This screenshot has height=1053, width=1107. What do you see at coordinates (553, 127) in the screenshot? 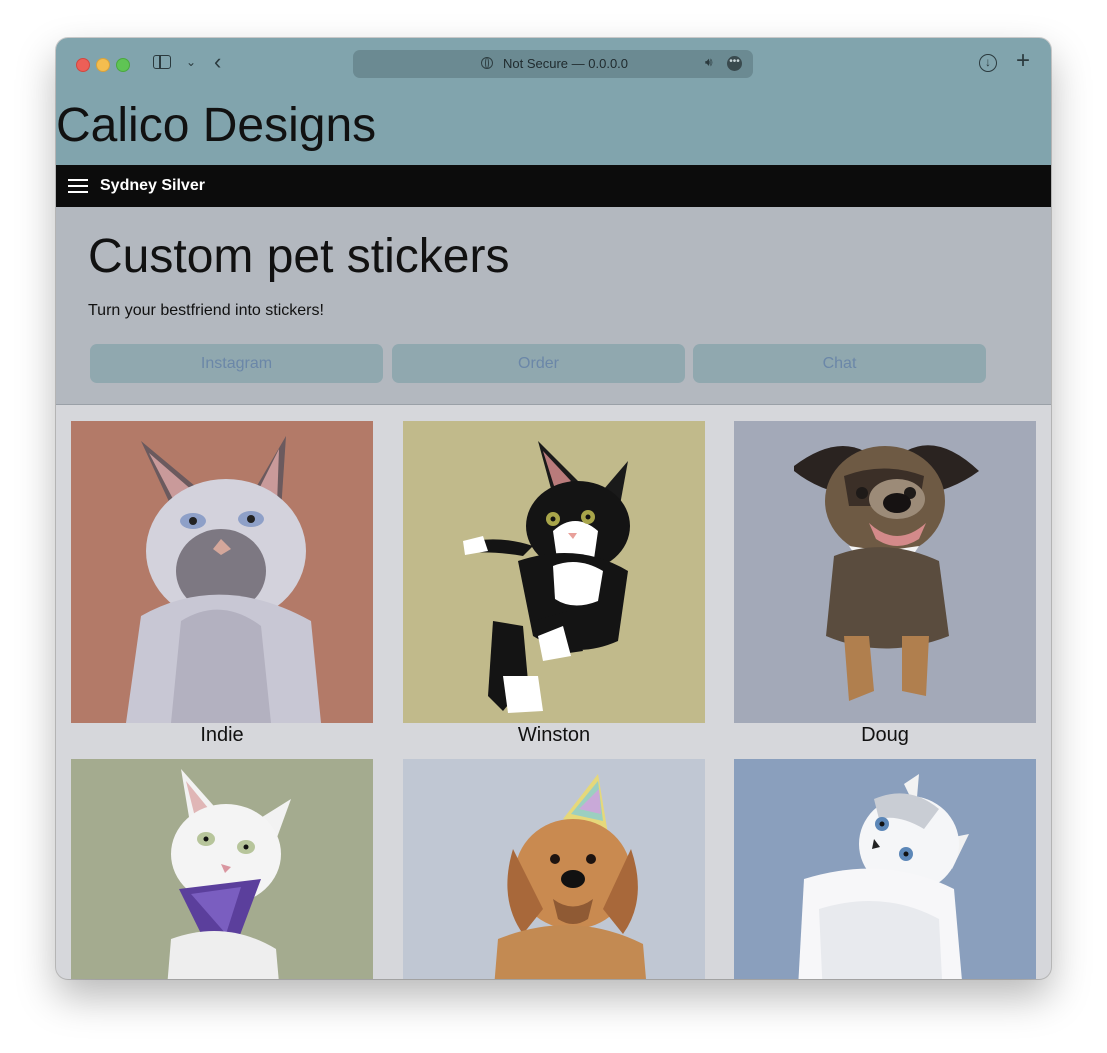
I see `site-header: Calico Designs` at bounding box center [553, 127].